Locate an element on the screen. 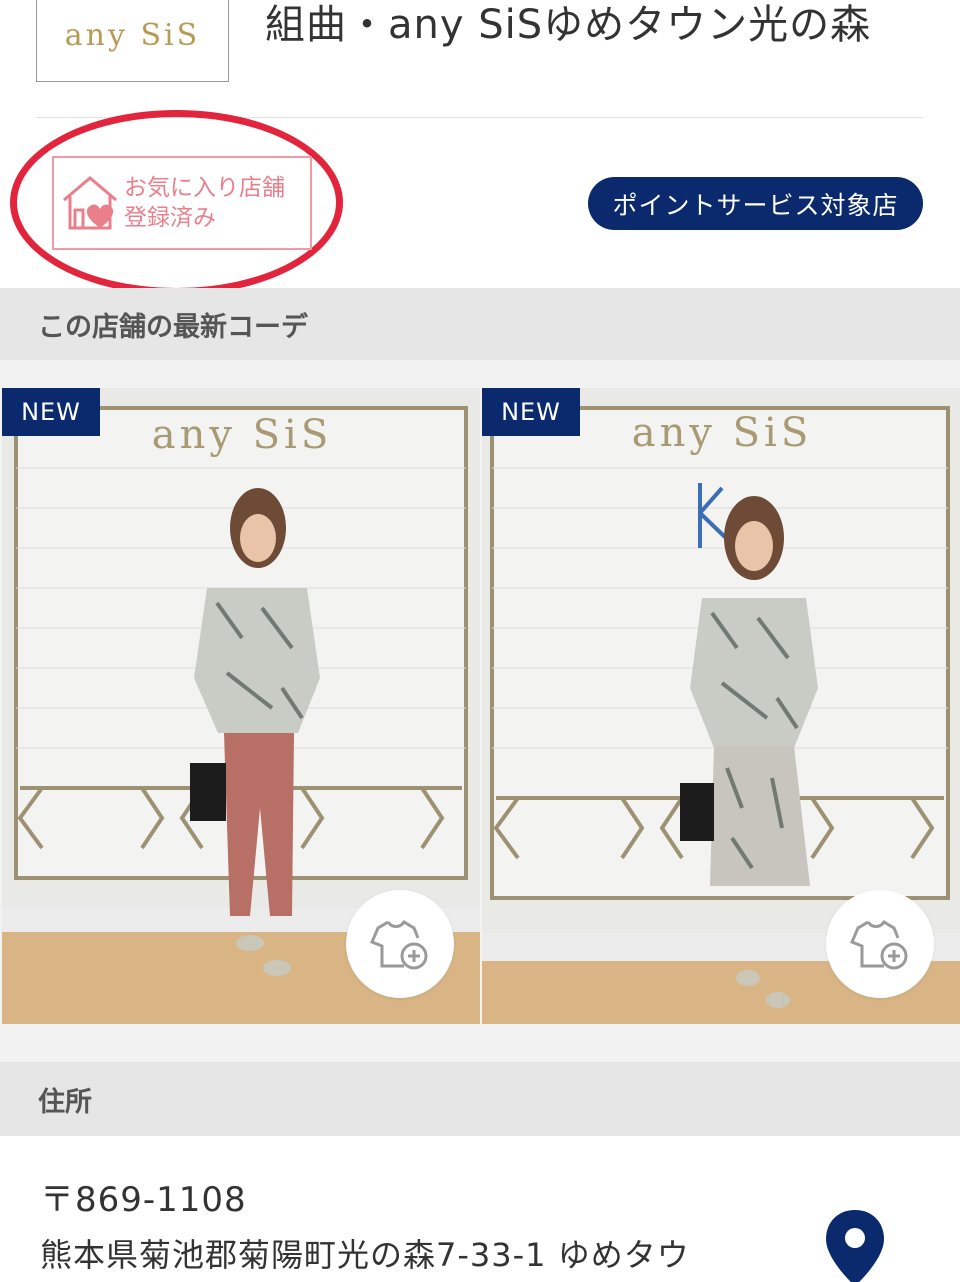  address-block: 〒869-1108 熊本県菊池郡菊陽町光の森7-33-1 ゆめタウ is located at coordinates (480, 1209).